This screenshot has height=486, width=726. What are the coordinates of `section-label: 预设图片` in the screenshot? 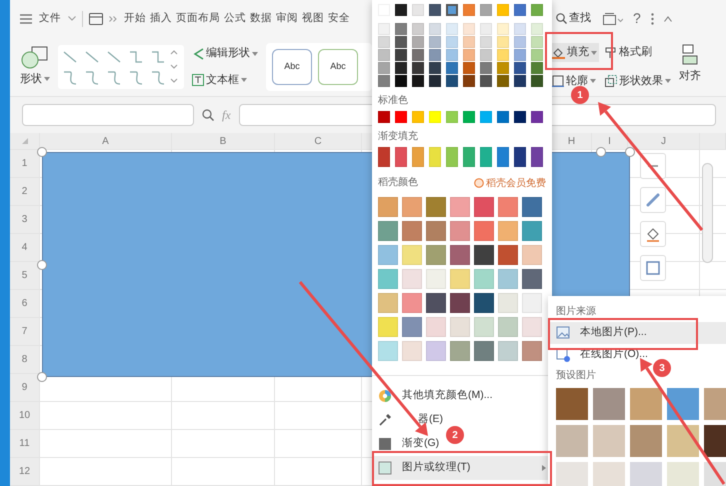 It's located at (576, 375).